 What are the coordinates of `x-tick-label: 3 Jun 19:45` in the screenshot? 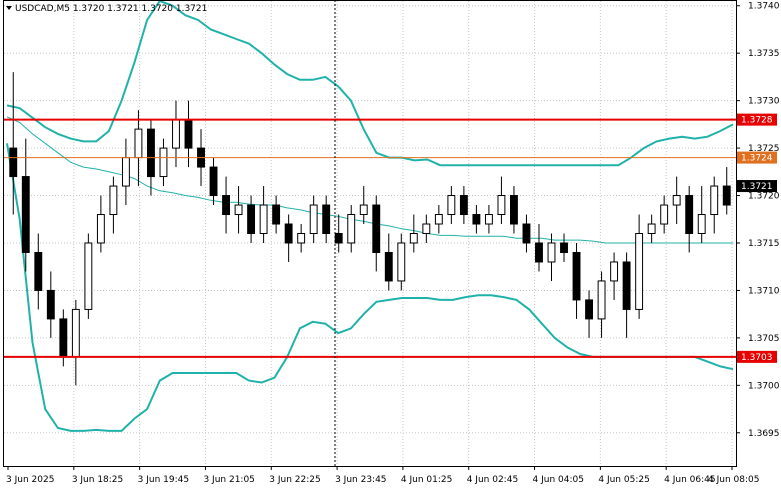 It's located at (163, 480).